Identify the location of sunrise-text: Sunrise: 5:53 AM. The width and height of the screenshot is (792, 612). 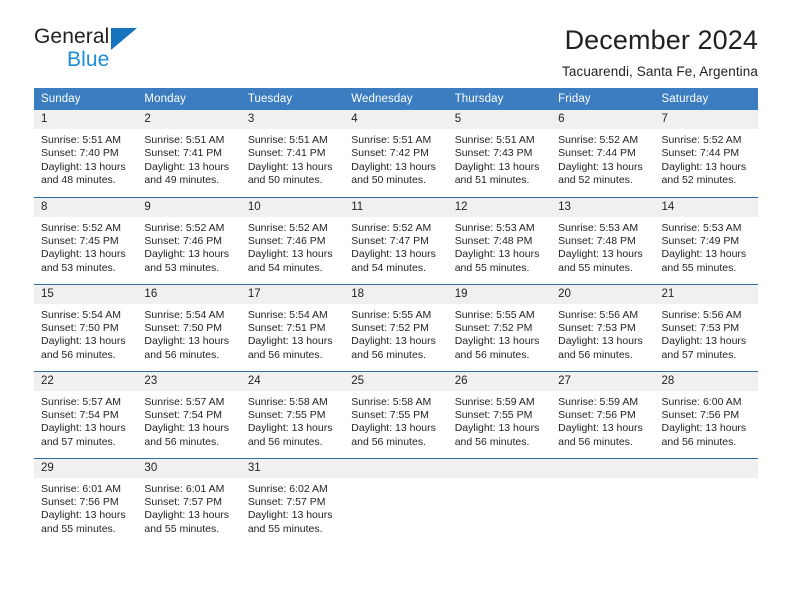
(494, 227).